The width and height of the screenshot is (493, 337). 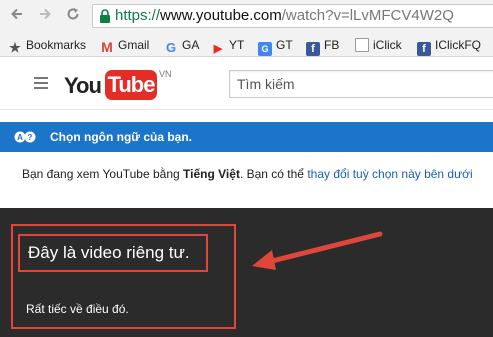 What do you see at coordinates (107, 47) in the screenshot?
I see `gmail-icon: M` at bounding box center [107, 47].